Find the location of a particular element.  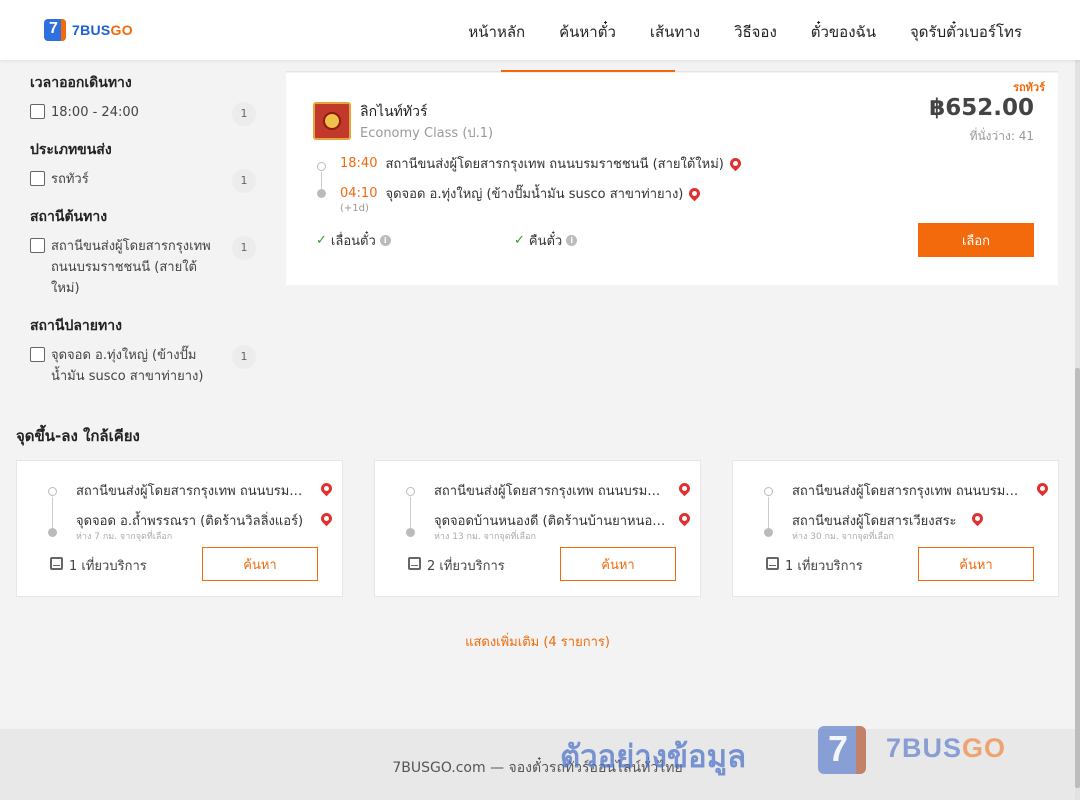

bus-class: Economy Class (ป.1) is located at coordinates (427, 133).